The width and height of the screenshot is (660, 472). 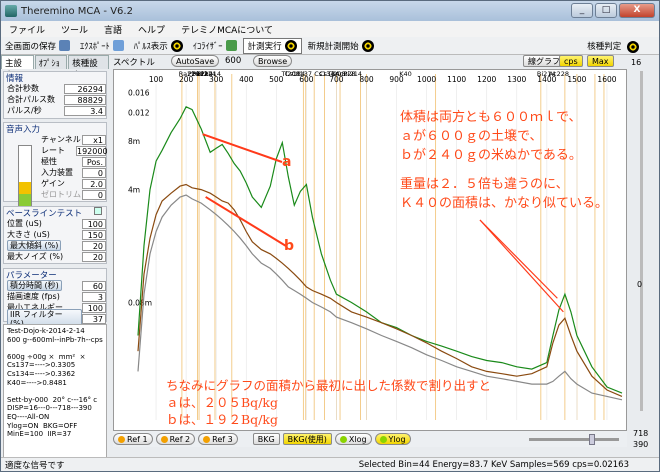 I want to click on save-screen-button: 全画面の保存, so click(x=37, y=46).